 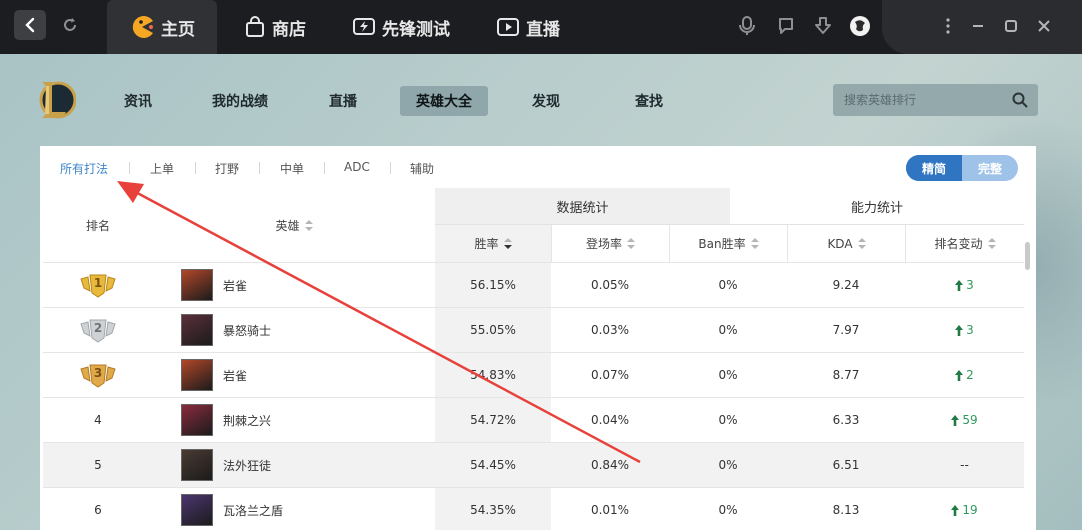 I want to click on tab-store: 商店, so click(x=275, y=27).